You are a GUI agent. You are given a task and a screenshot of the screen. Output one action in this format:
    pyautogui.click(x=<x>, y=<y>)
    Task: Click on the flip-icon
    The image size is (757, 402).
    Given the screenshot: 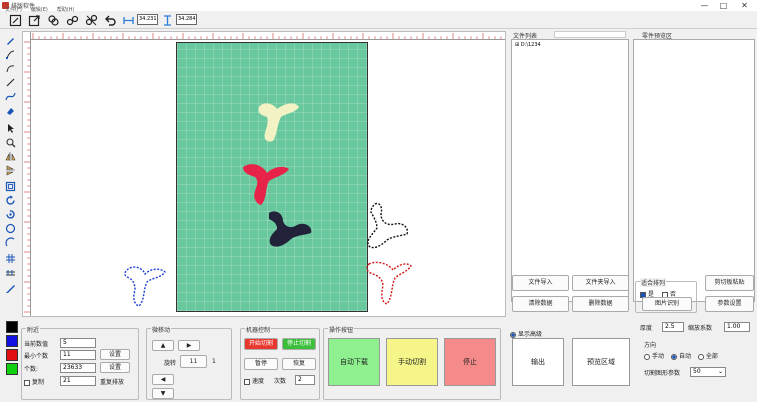 What is the action you would take?
    pyautogui.click(x=10, y=170)
    